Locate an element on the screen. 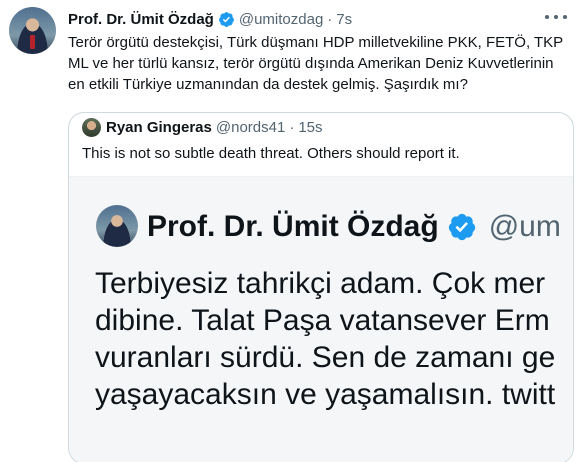 This screenshot has width=580, height=462. quoted-author-avatar is located at coordinates (91, 127).